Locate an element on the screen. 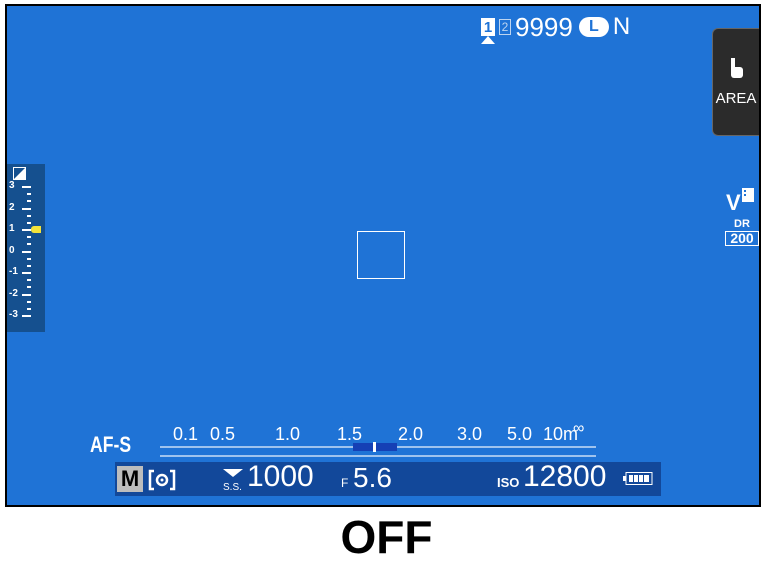  svg-text: V is located at coordinates (733, 202).